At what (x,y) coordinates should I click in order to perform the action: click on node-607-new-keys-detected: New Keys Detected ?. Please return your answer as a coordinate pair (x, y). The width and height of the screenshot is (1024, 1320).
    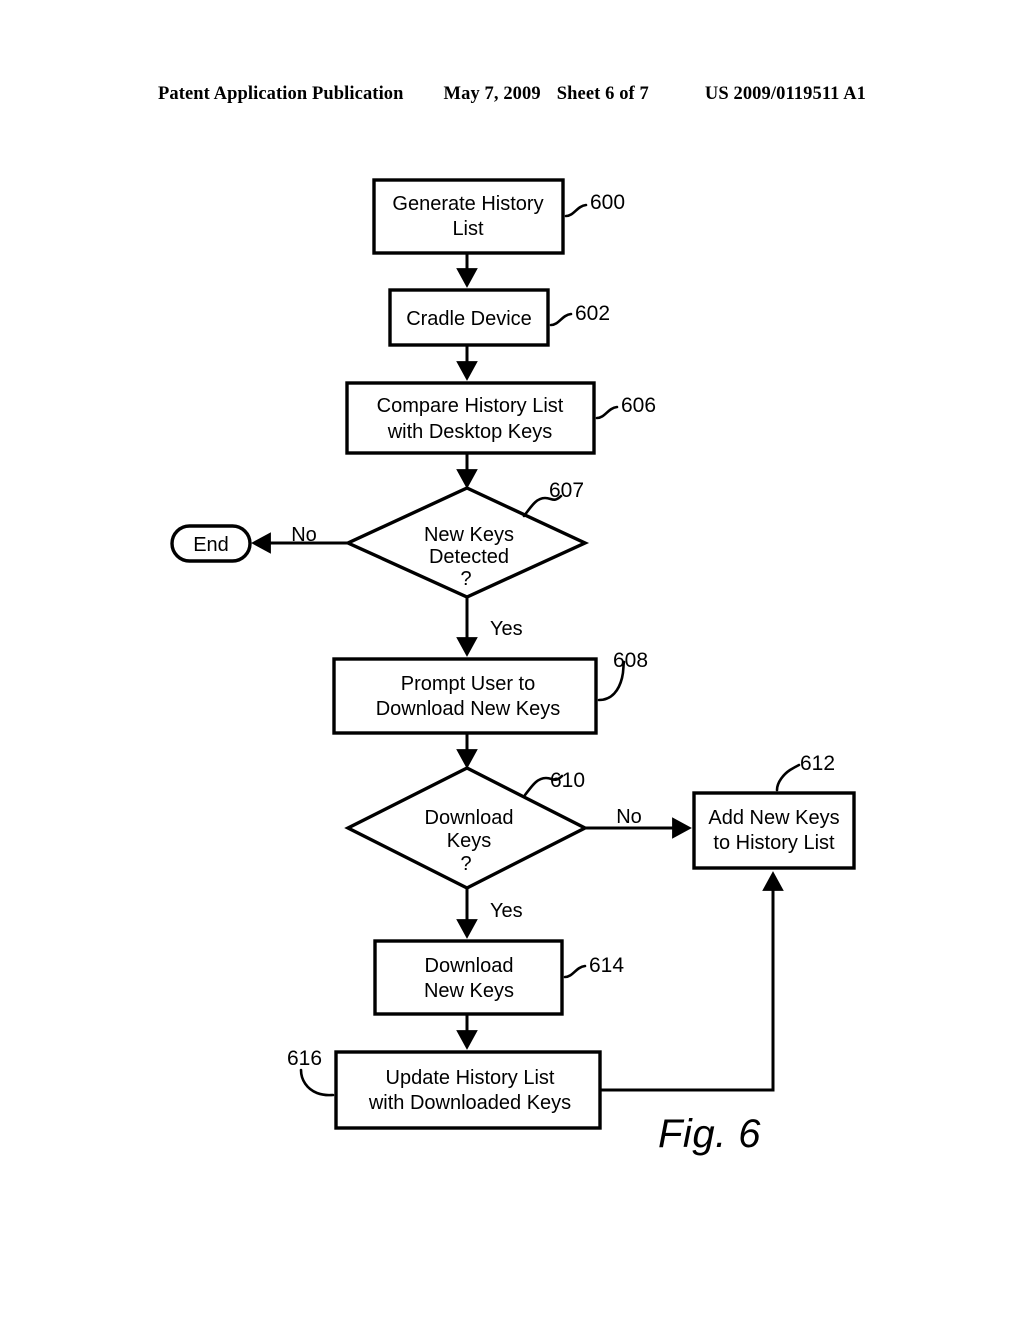
    Looking at the image, I should click on (466, 542).